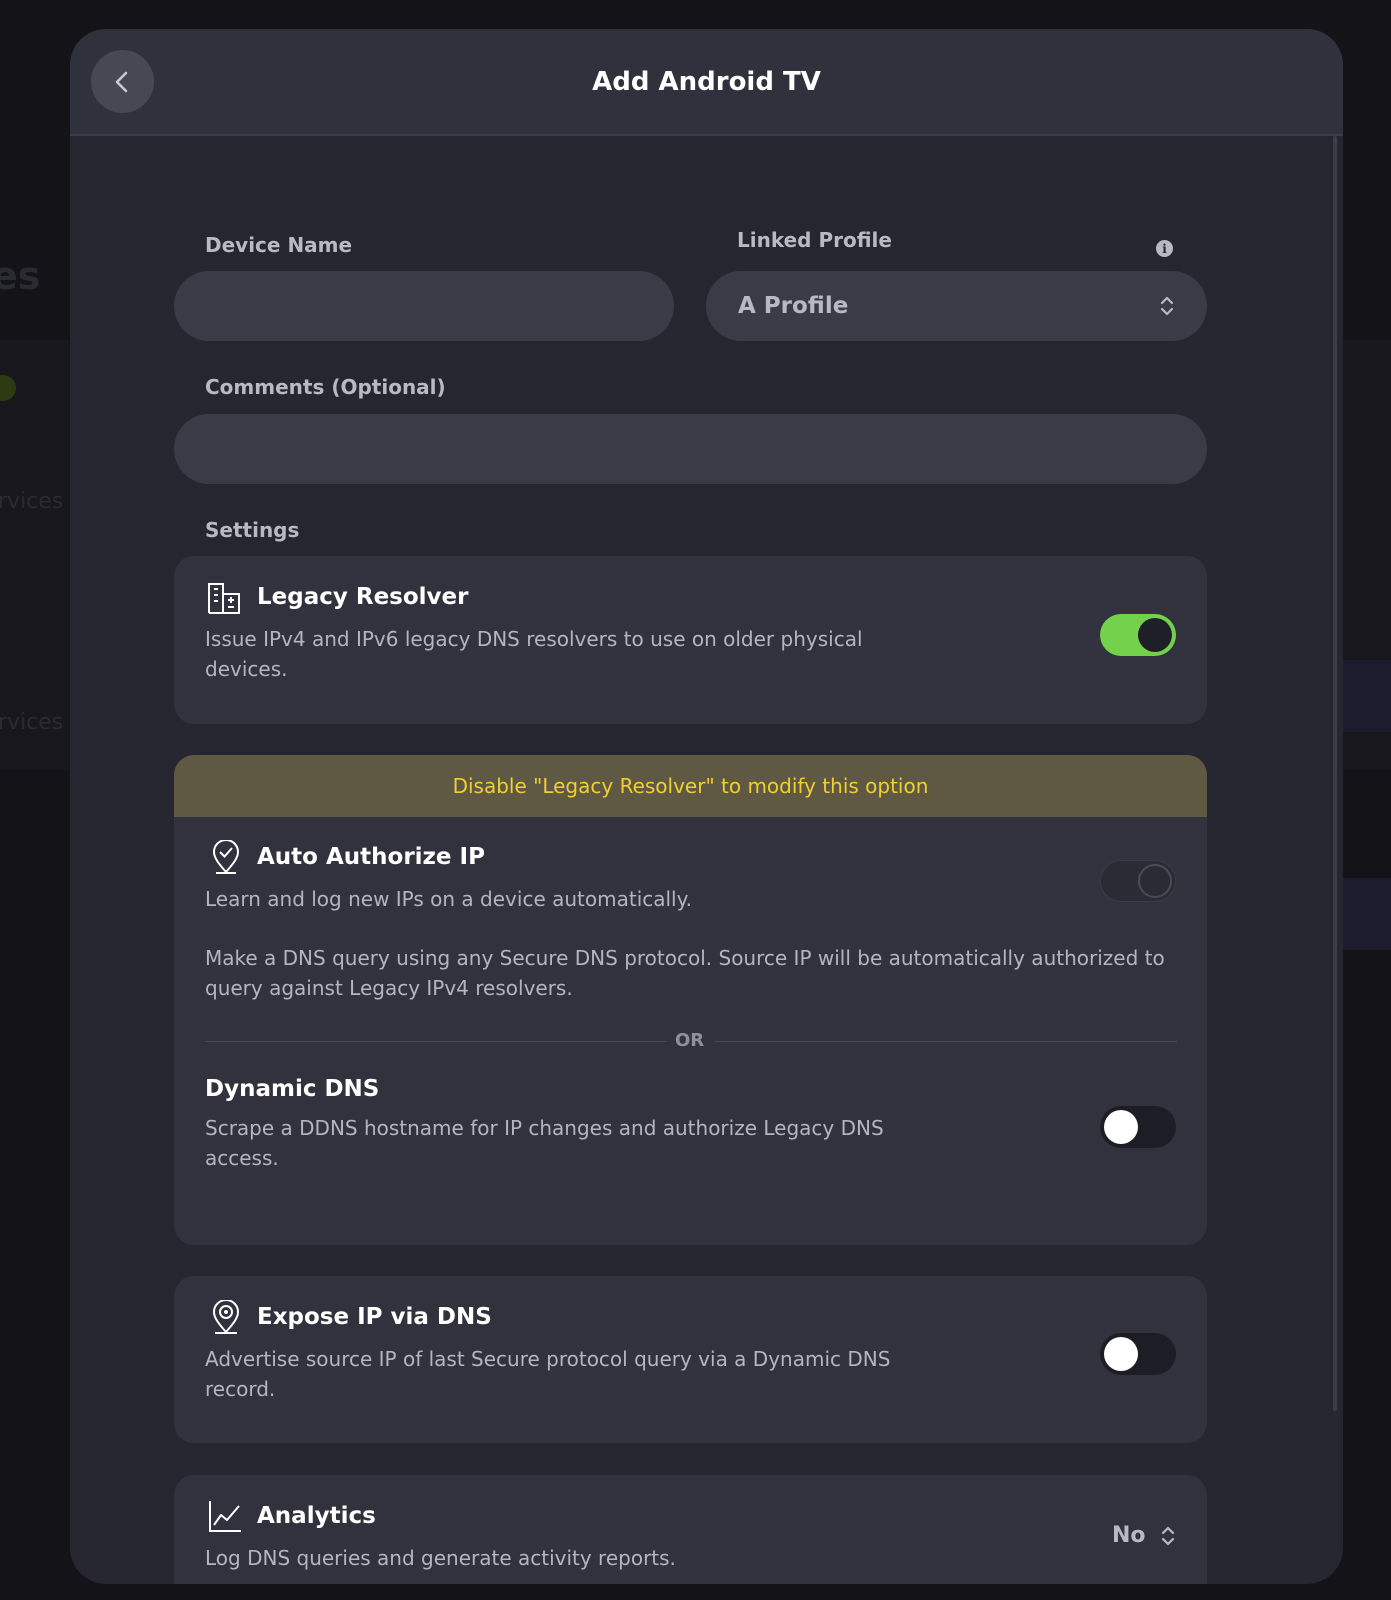 This screenshot has width=1391, height=1600. What do you see at coordinates (225, 1516) in the screenshot?
I see `line-chart-icon` at bounding box center [225, 1516].